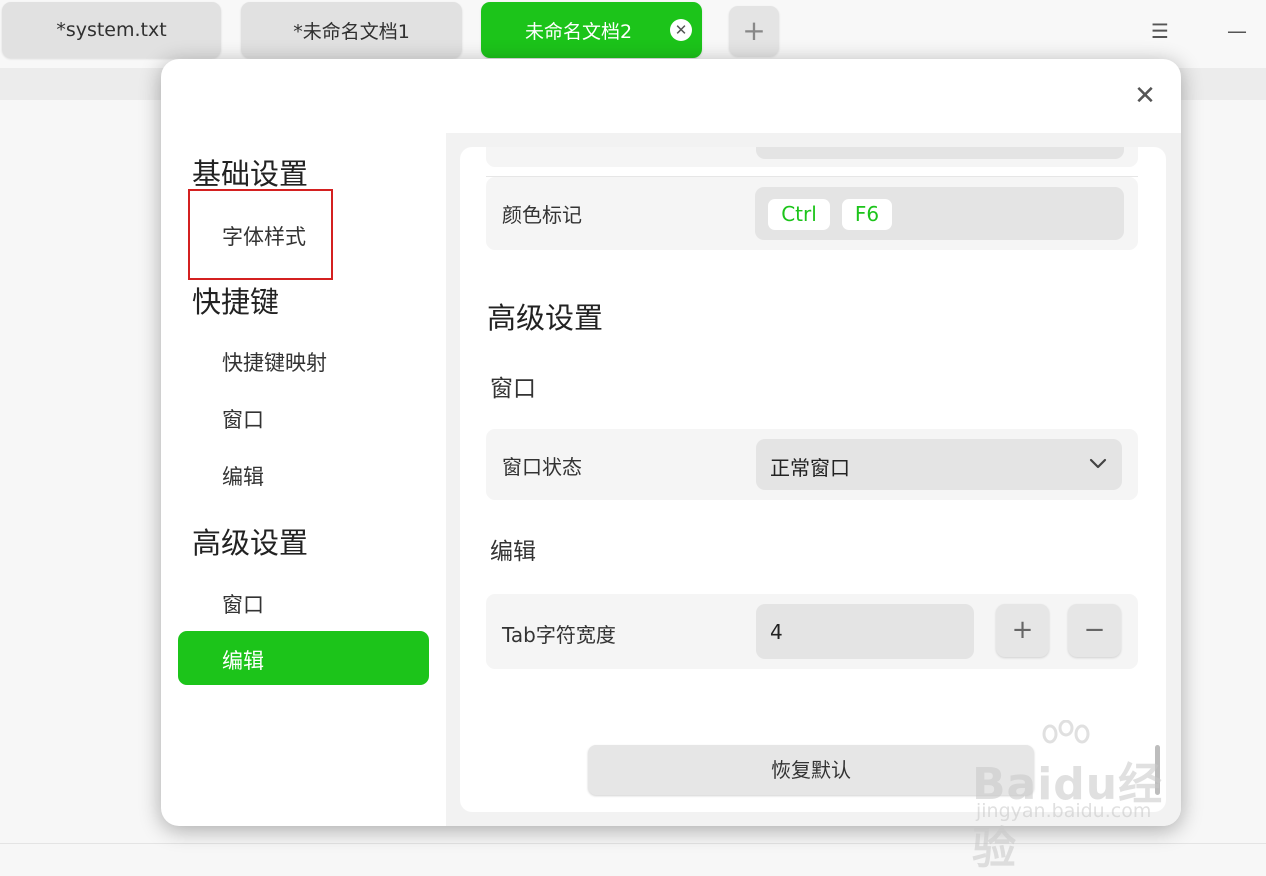 Image resolution: width=1266 pixels, height=876 pixels. Describe the element at coordinates (1145, 96) in the screenshot. I see `close-icon: ✕` at that location.